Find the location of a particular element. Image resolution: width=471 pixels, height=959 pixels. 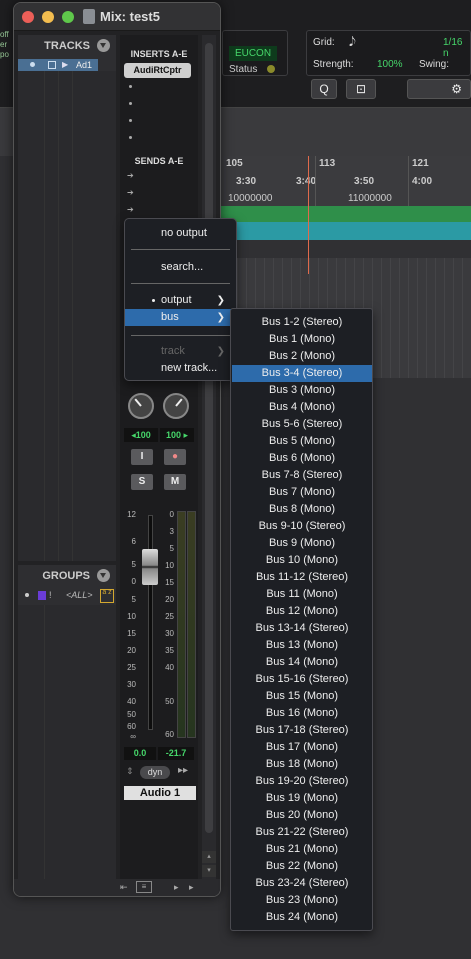

insert-slot-b is located at coordinates (130, 86).